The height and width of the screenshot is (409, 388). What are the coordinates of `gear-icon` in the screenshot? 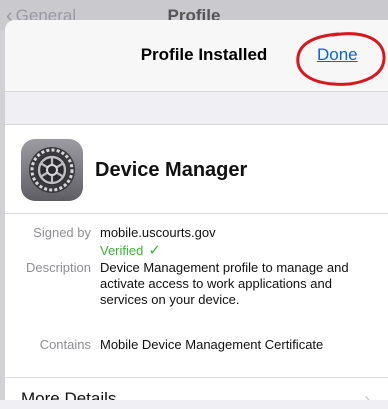 It's located at (52, 170).